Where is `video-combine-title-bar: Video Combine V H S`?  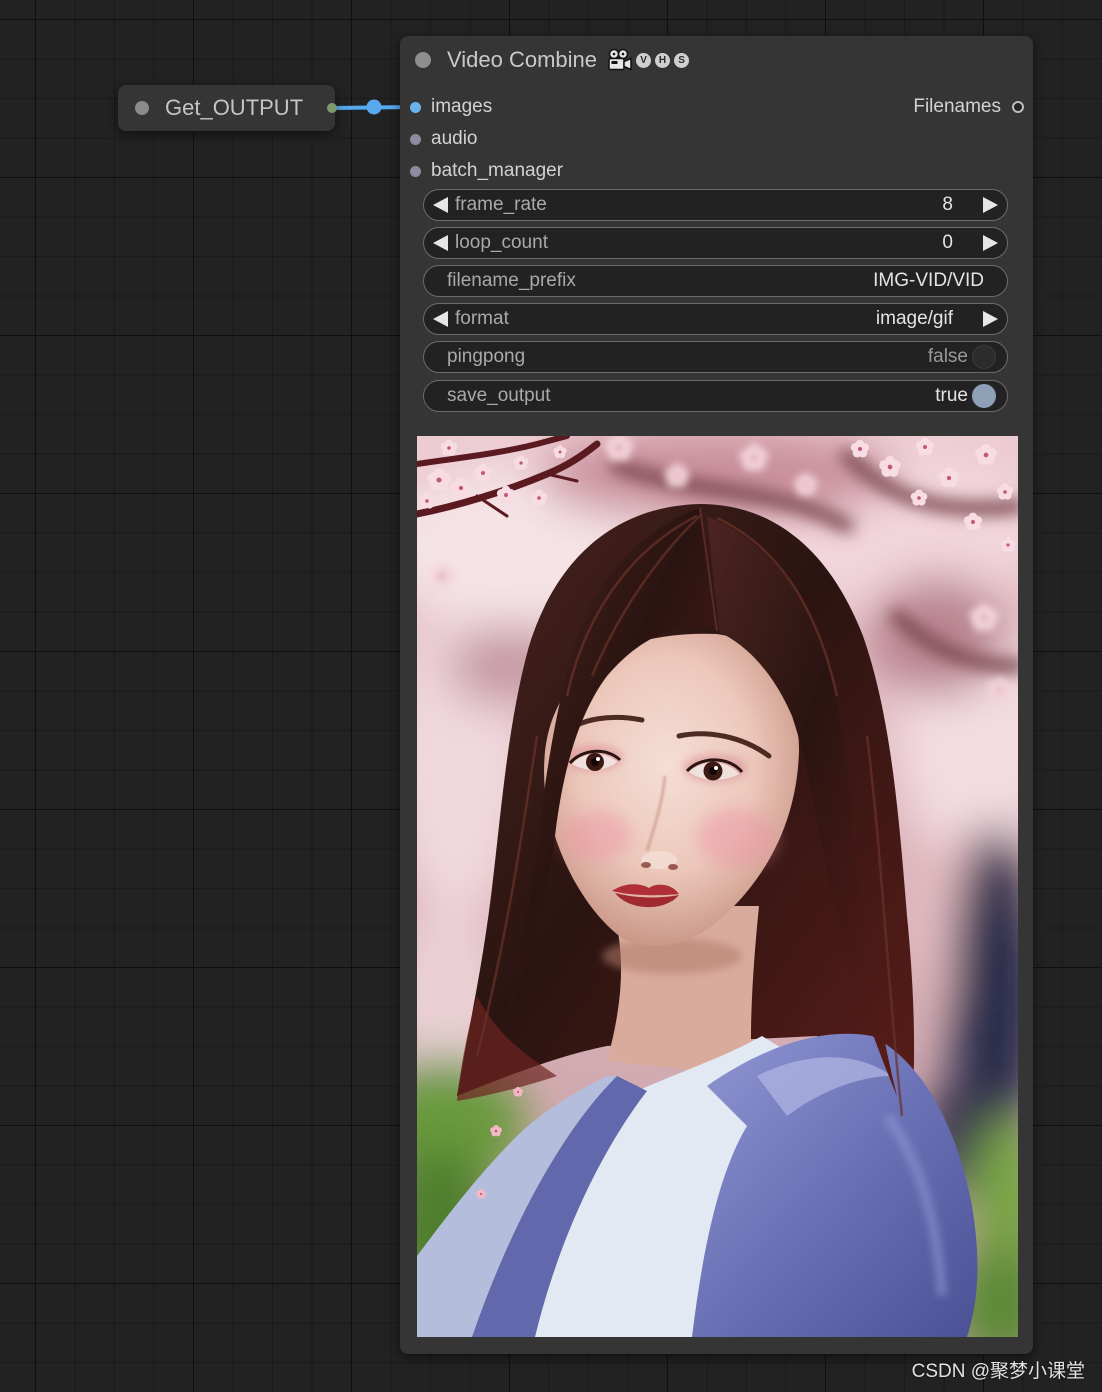 video-combine-title-bar: Video Combine V H S is located at coordinates (568, 60).